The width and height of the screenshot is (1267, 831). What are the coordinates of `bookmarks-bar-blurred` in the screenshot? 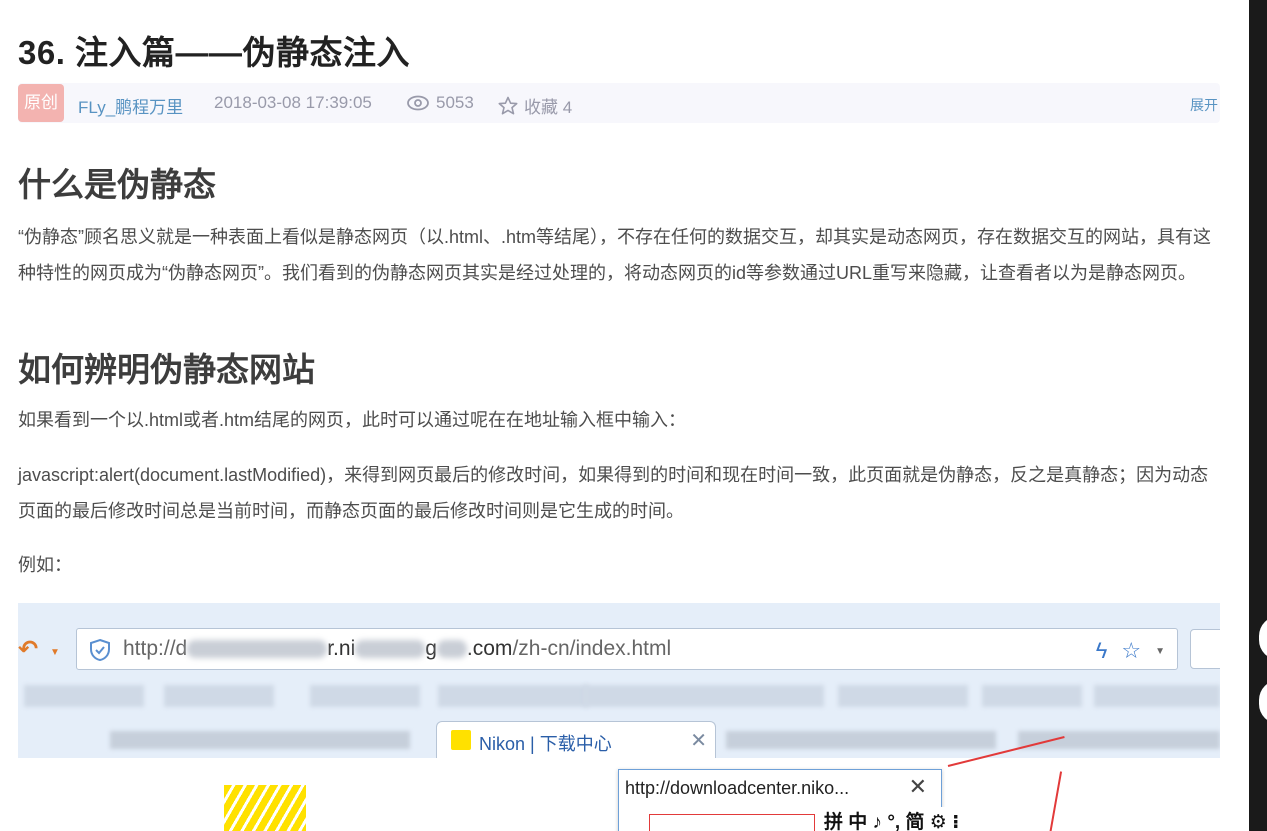 It's located at (622, 696).